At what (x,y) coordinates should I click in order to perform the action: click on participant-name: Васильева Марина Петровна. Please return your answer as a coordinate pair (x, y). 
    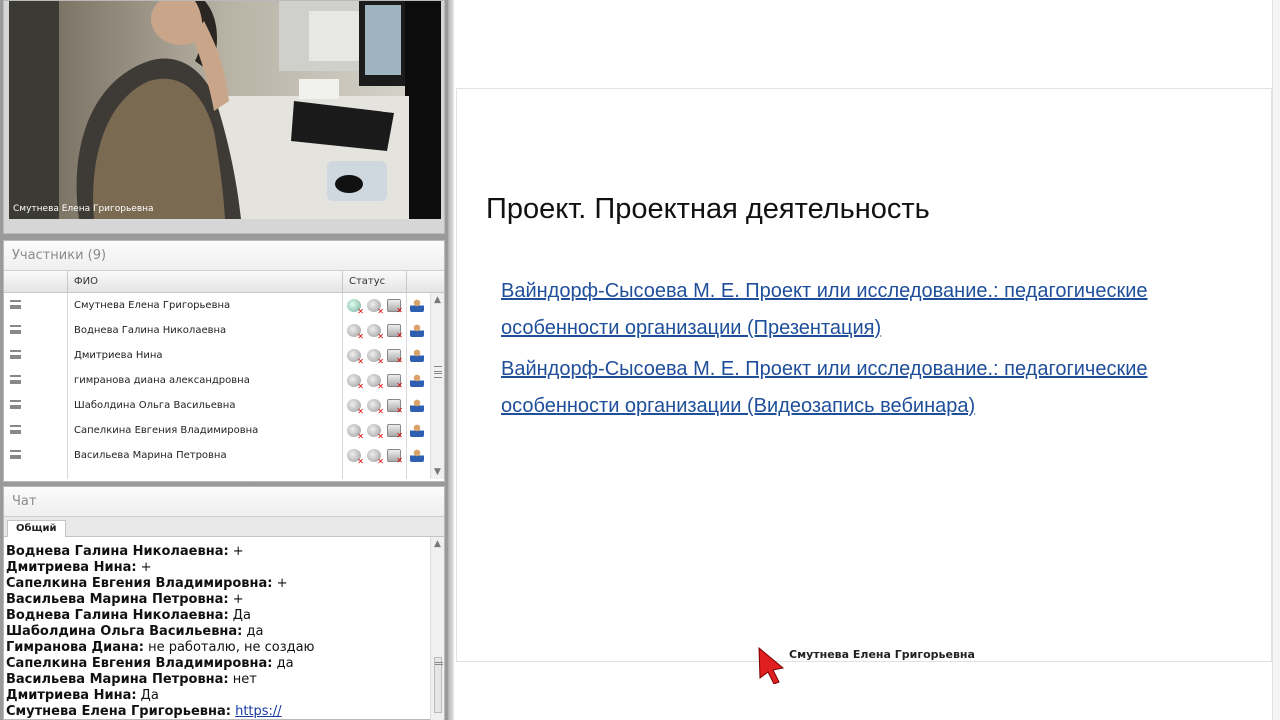
    Looking at the image, I should click on (150, 455).